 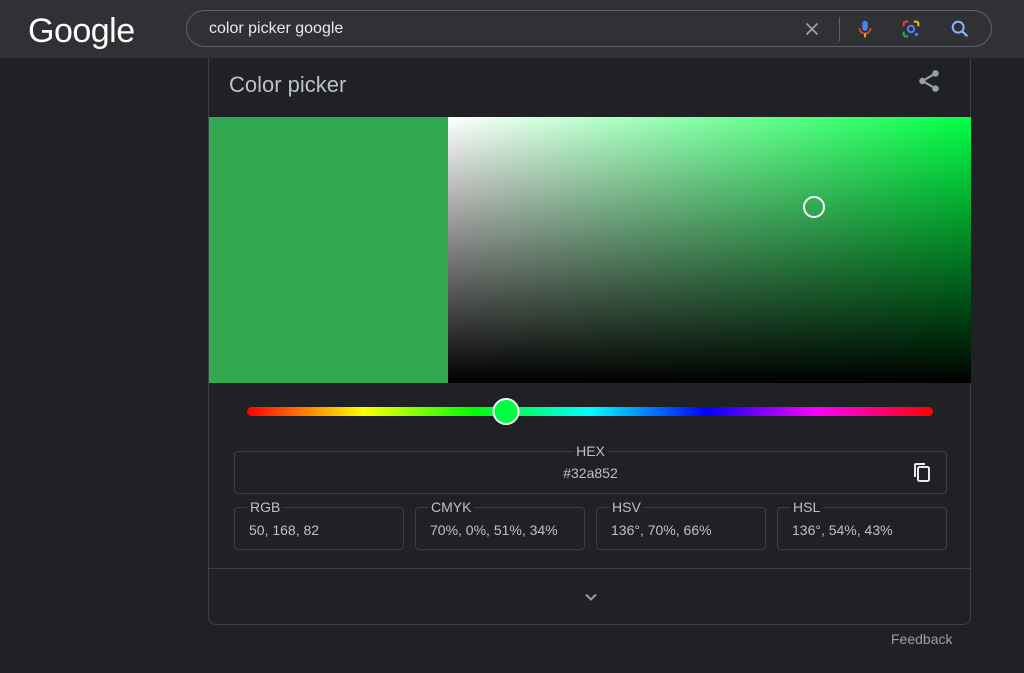 I want to click on cmyk-value: 70%, 0%, 51%, 34%, so click(x=494, y=530).